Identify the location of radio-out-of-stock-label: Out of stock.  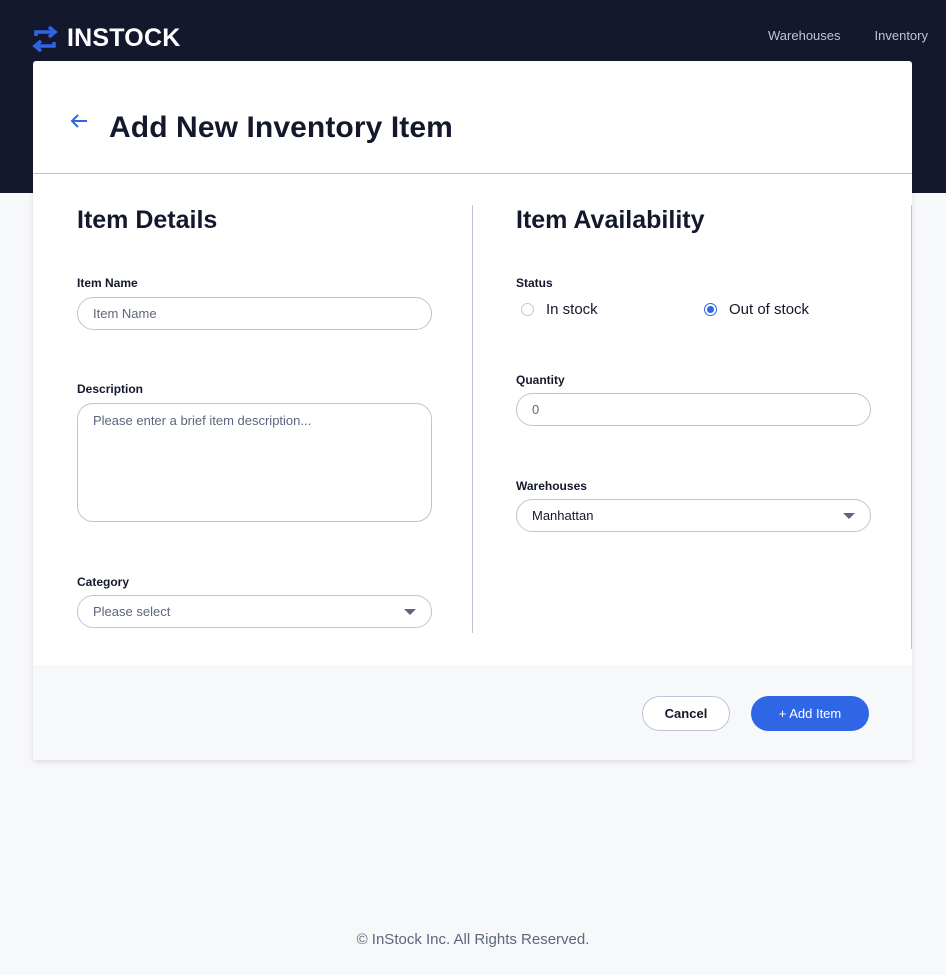
(769, 309).